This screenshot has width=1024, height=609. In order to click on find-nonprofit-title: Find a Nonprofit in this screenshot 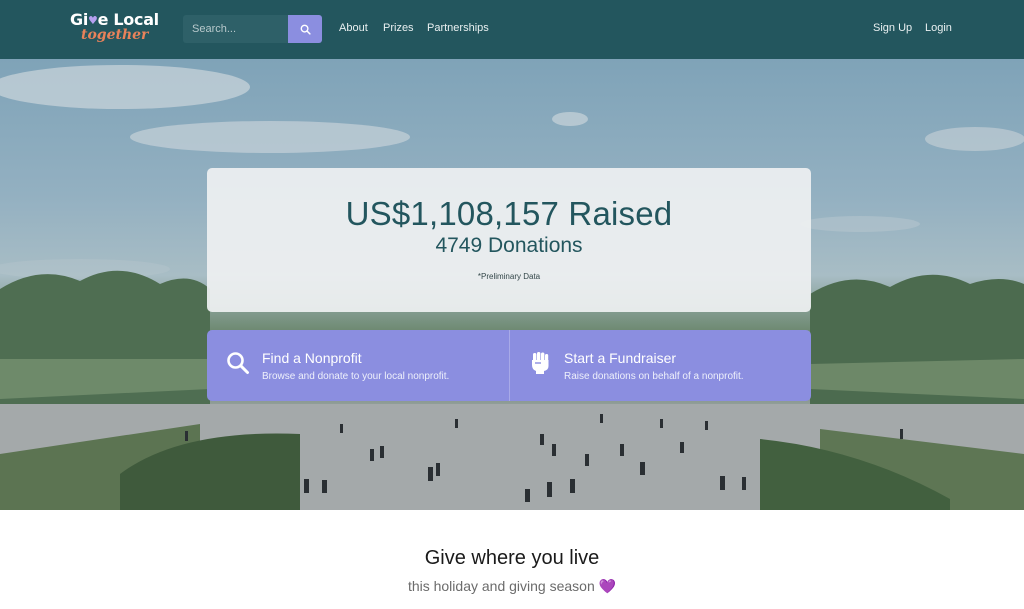, I will do `click(312, 358)`.